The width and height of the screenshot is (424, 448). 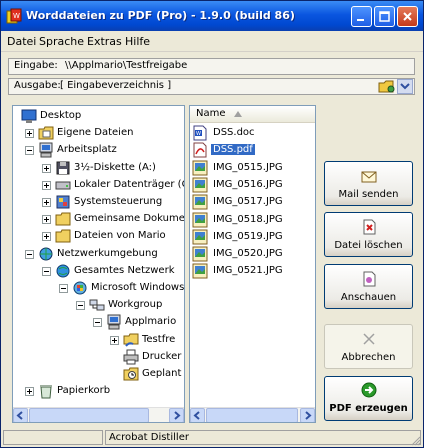 I want to click on tree-item: Systemsteuerung, so click(x=98, y=202).